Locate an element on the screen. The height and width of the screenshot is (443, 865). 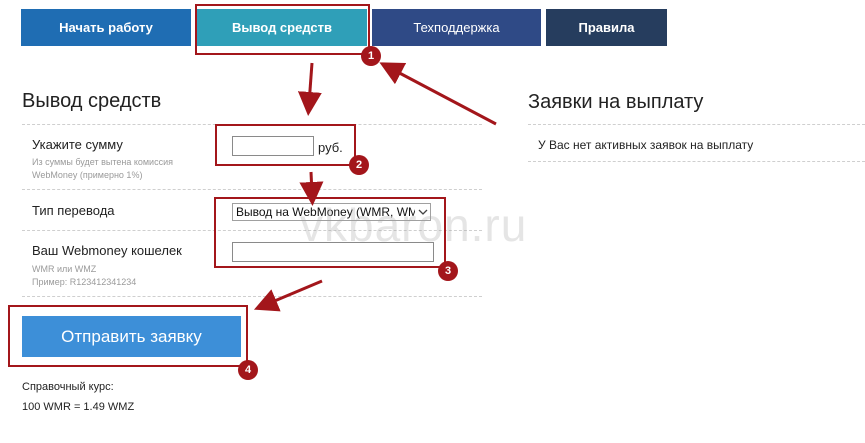
annotation-badge: 1 is located at coordinates (371, 56).